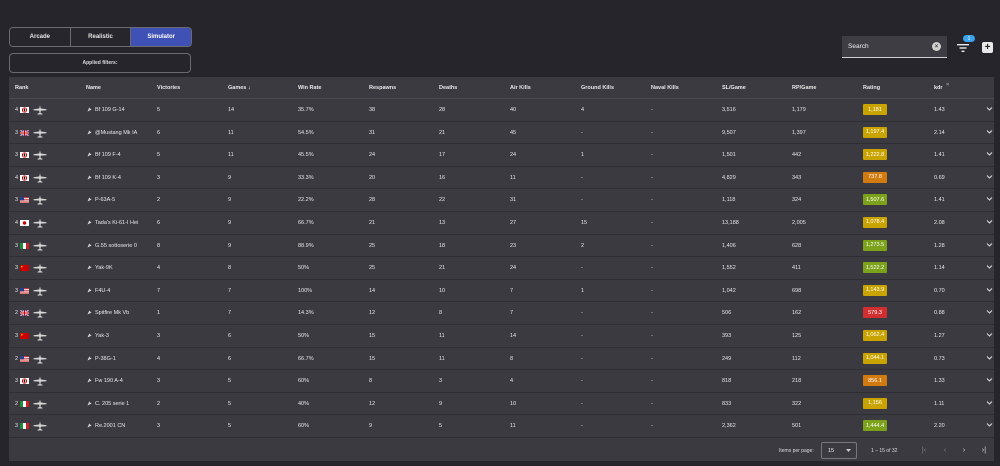 This screenshot has height=466, width=1000. I want to click on cell-airkills: 8, so click(512, 358).